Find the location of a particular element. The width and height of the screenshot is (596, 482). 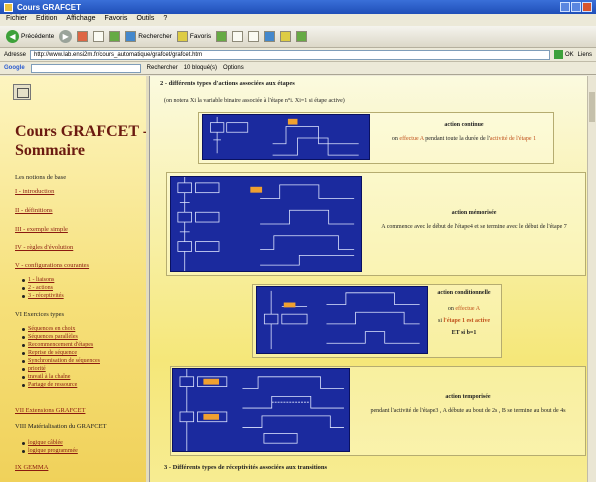

menu-tools: Outils is located at coordinates (145, 20).